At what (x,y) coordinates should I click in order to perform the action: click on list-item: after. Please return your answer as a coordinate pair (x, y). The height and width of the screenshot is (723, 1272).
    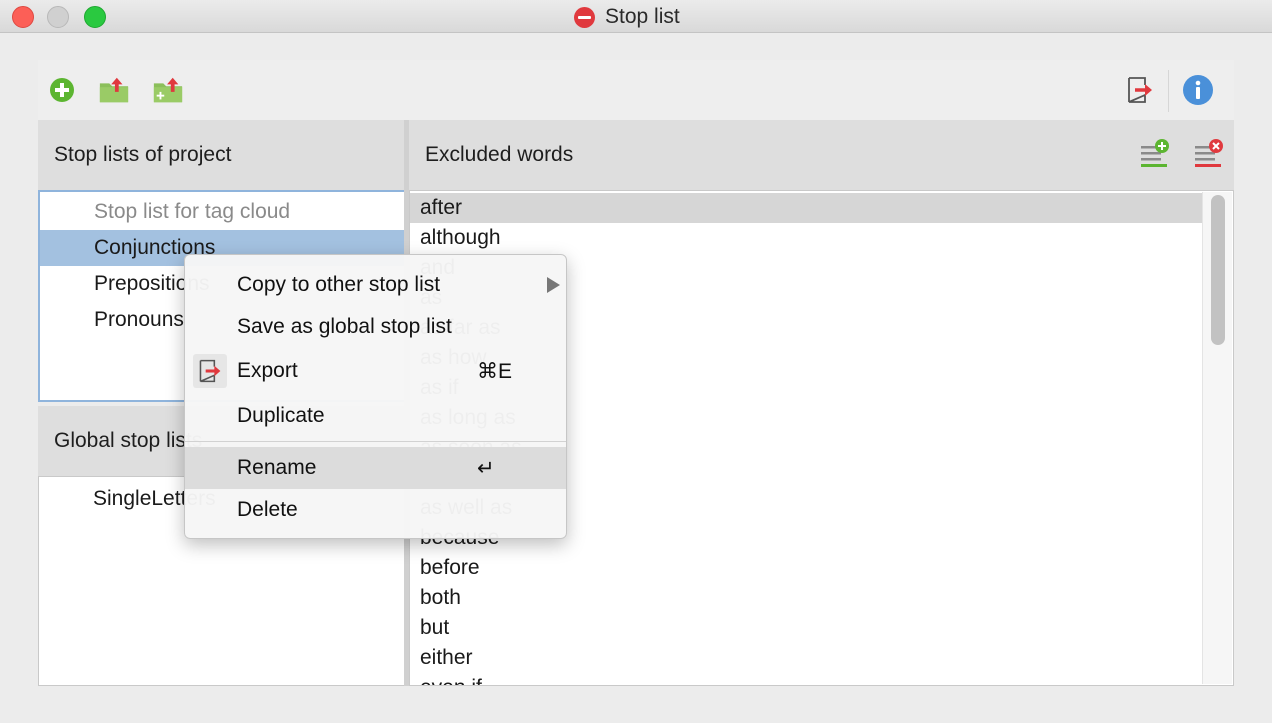
    Looking at the image, I should click on (806, 208).